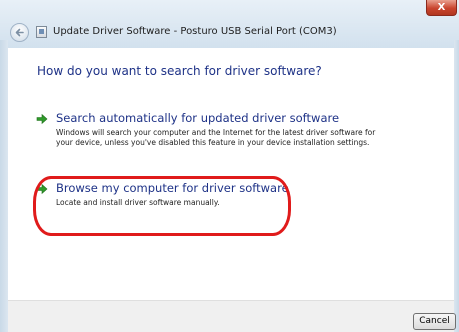 This screenshot has height=332, width=459. I want to click on green-arrow-icon, so click(42, 119).